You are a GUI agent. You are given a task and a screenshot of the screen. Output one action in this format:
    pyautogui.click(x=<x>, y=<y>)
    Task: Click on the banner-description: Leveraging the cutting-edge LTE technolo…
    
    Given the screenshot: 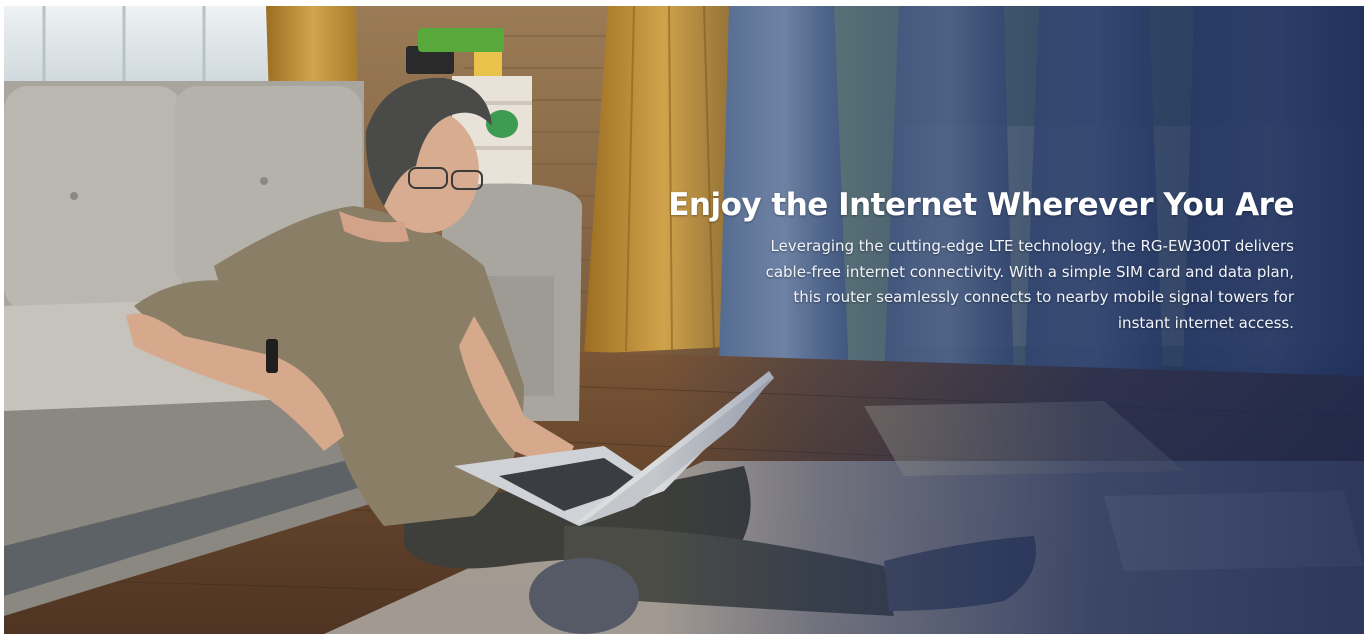 What is the action you would take?
    pyautogui.click(x=1029, y=284)
    